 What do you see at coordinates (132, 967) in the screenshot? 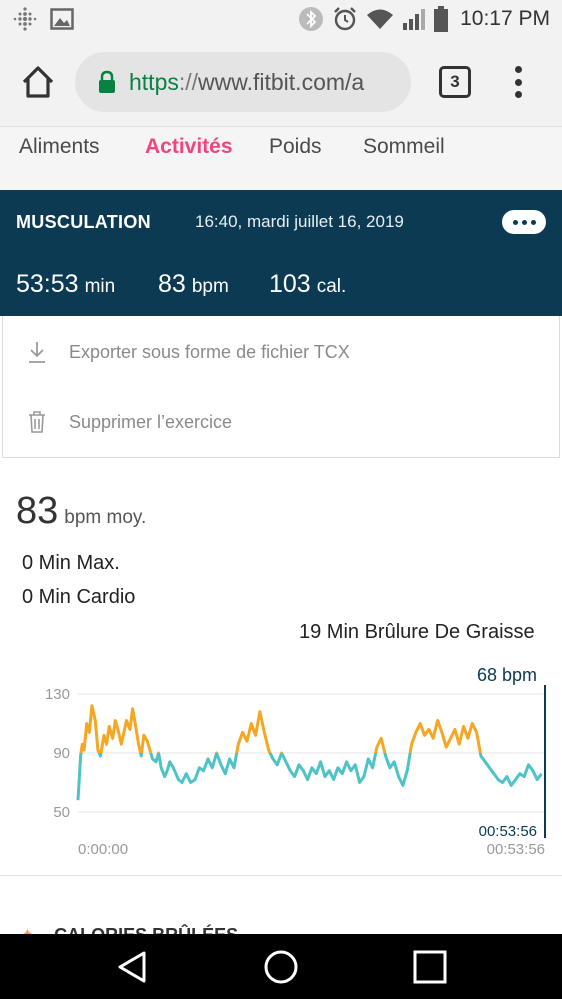
I see `back-button` at bounding box center [132, 967].